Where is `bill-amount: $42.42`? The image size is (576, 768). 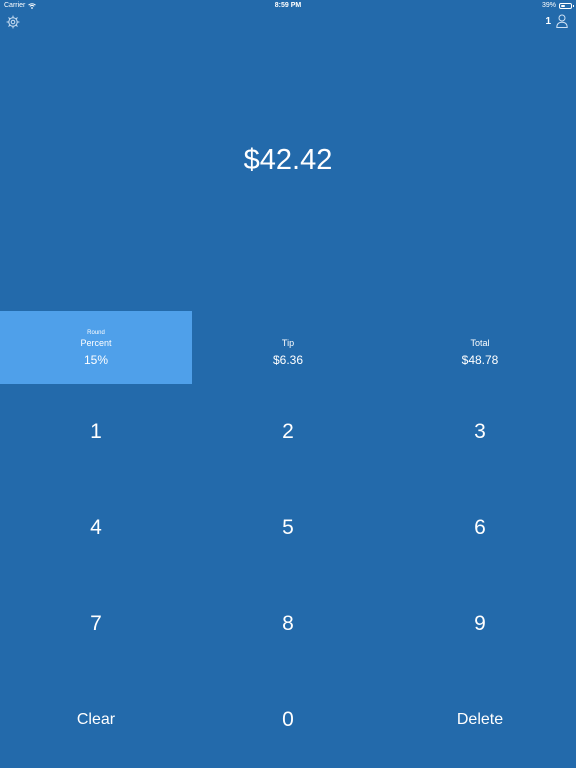
bill-amount: $42.42 is located at coordinates (288, 160).